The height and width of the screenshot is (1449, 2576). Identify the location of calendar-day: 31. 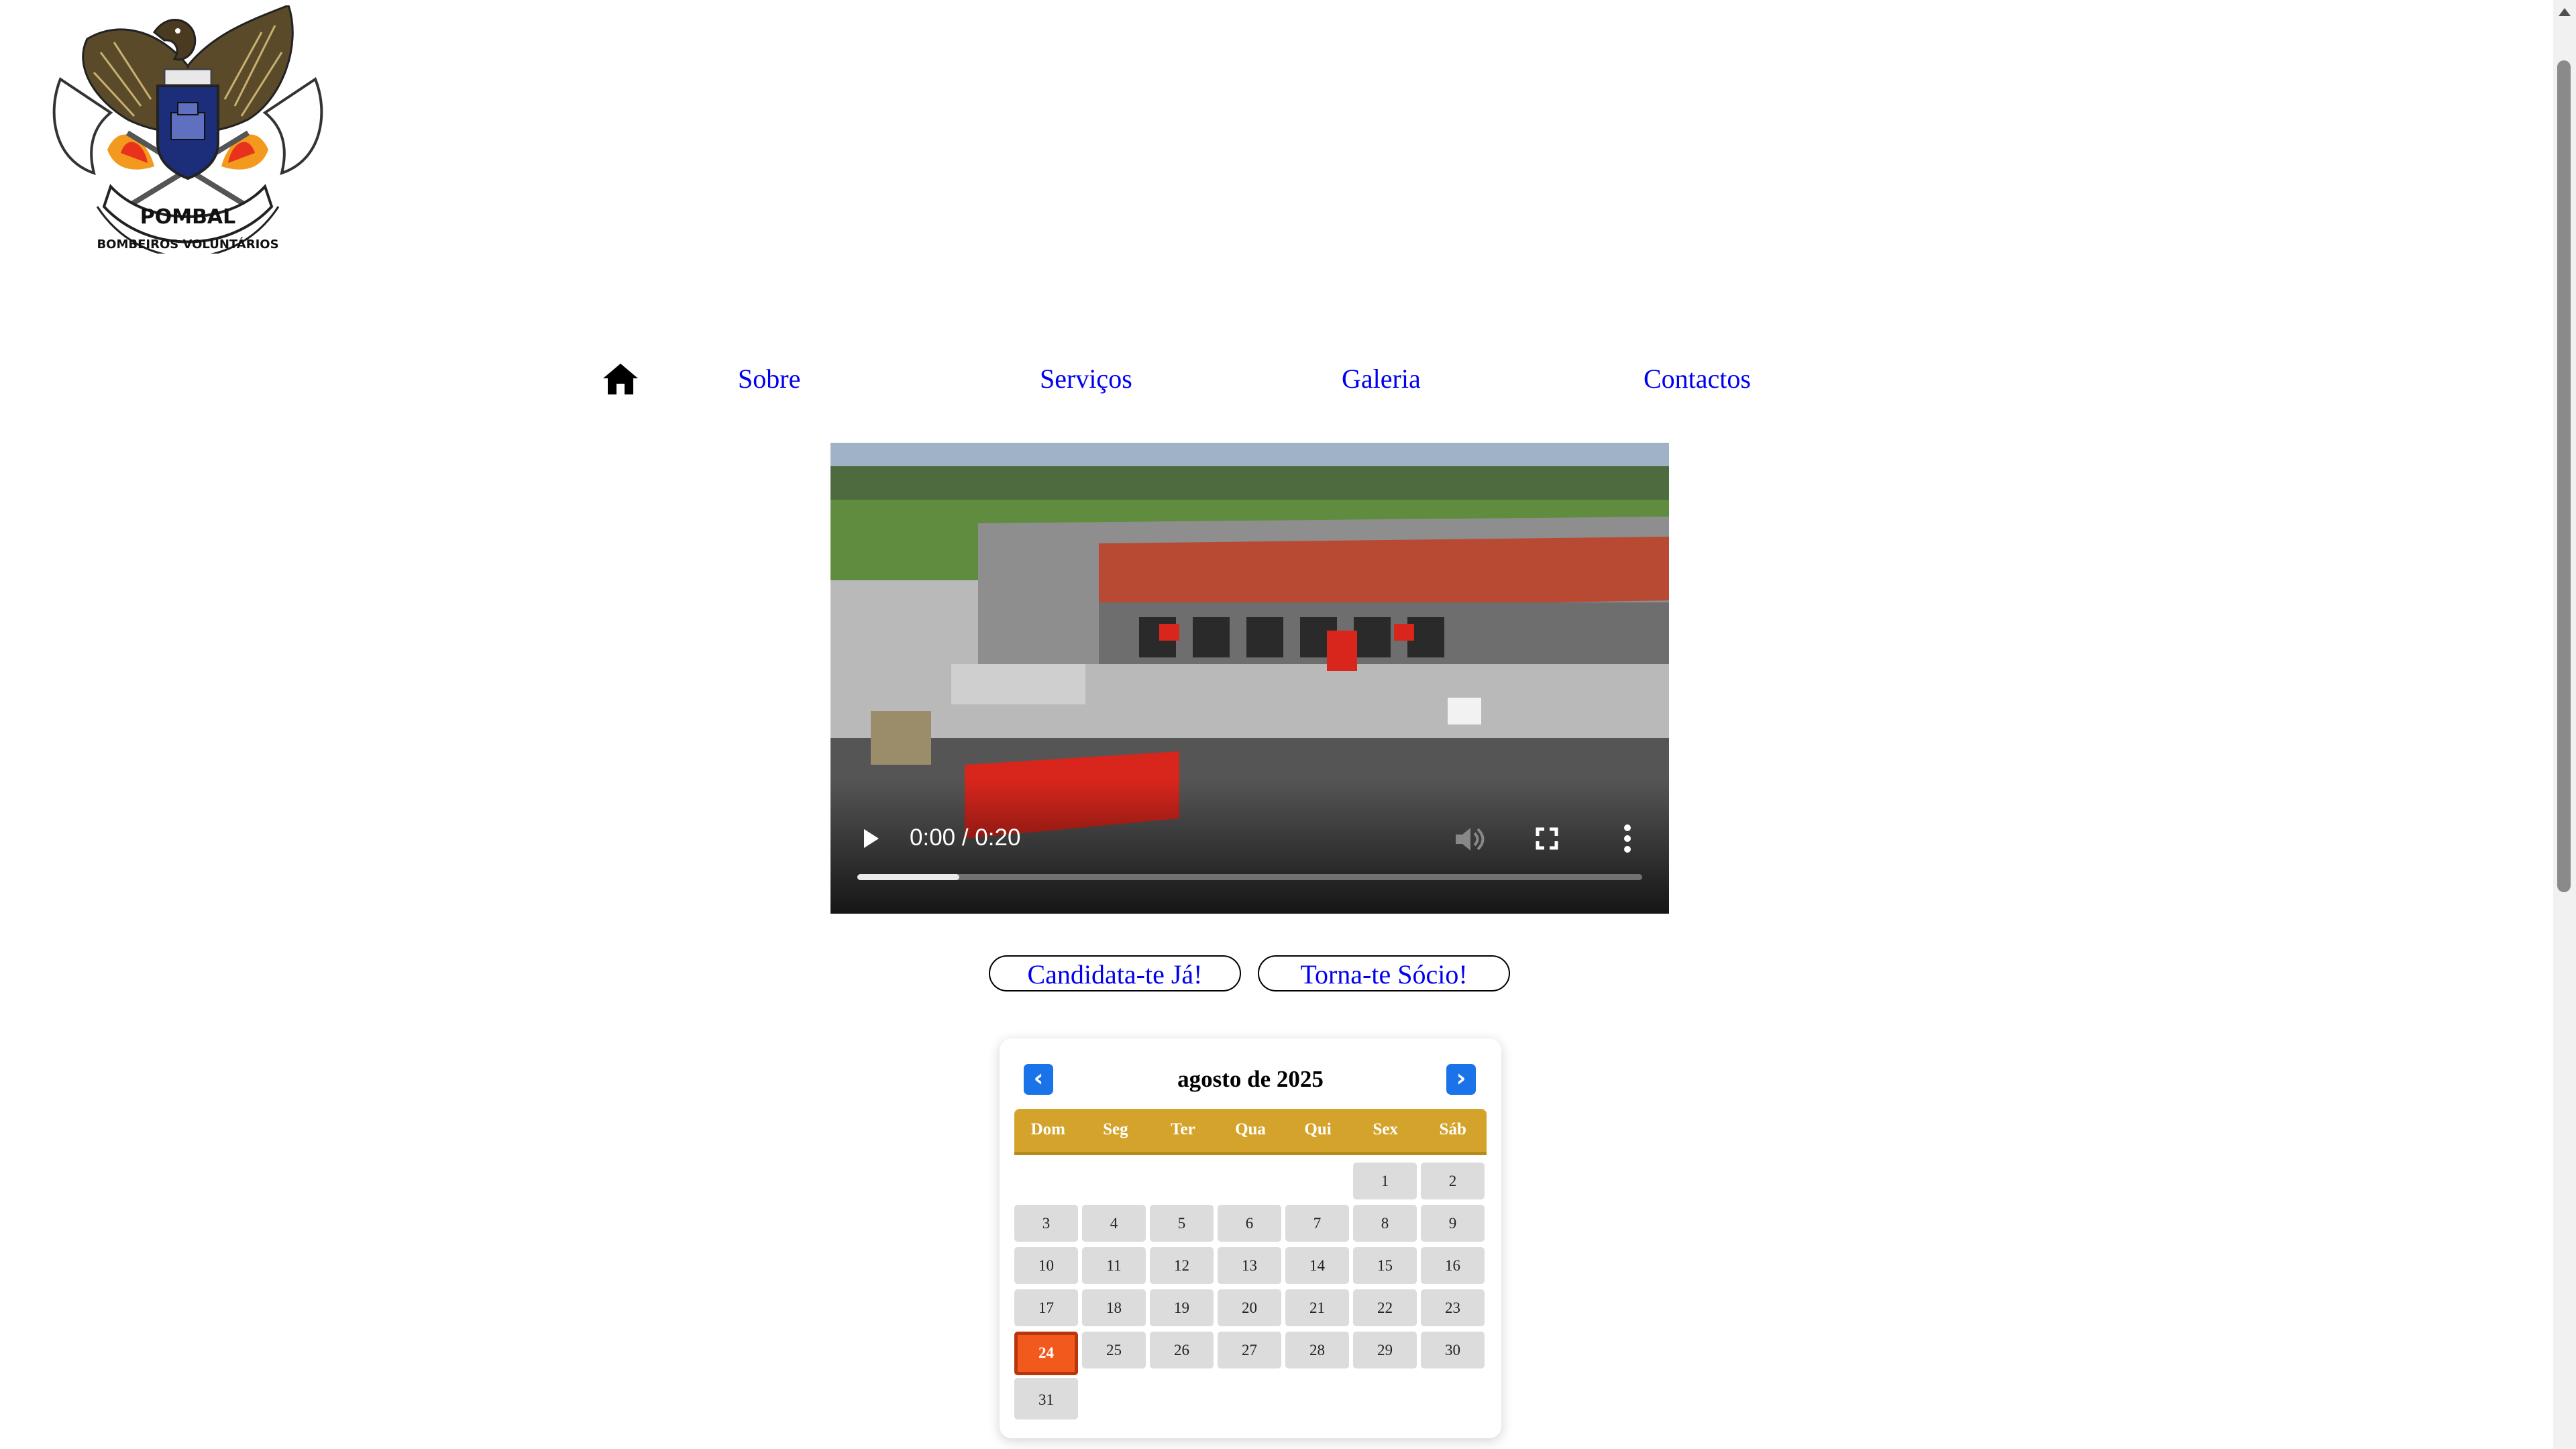
(1046, 1398).